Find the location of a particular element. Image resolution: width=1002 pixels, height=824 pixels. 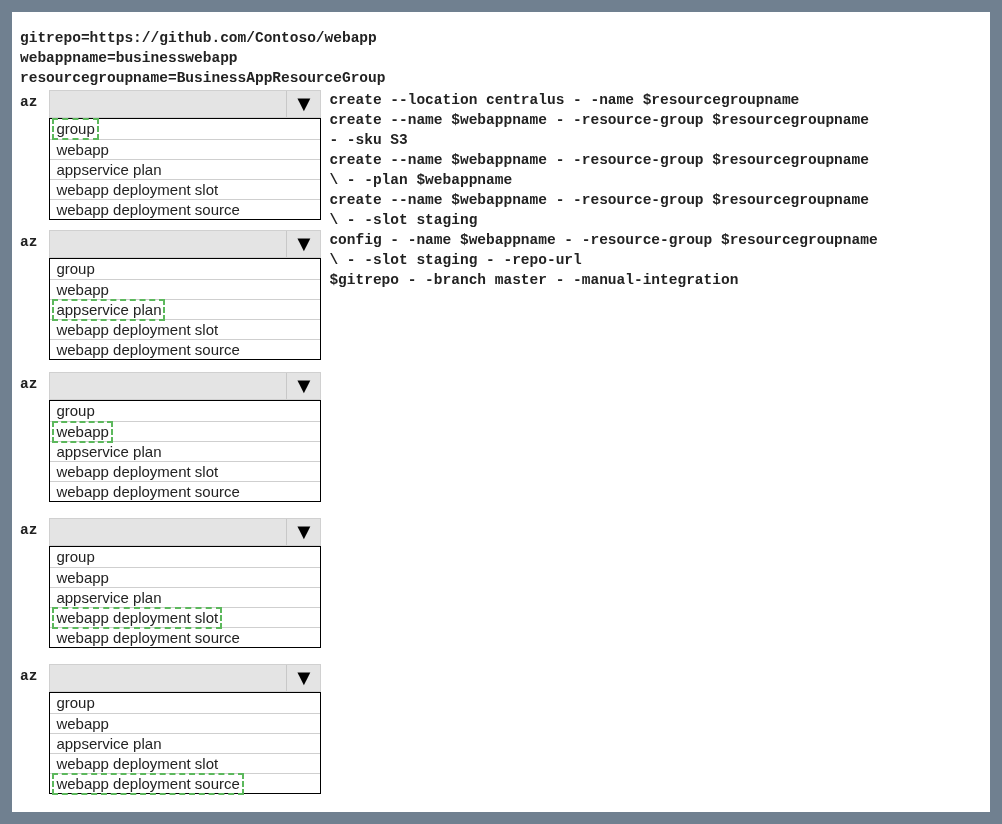

variable-line: webappname=businesswebapp is located at coordinates (129, 58).